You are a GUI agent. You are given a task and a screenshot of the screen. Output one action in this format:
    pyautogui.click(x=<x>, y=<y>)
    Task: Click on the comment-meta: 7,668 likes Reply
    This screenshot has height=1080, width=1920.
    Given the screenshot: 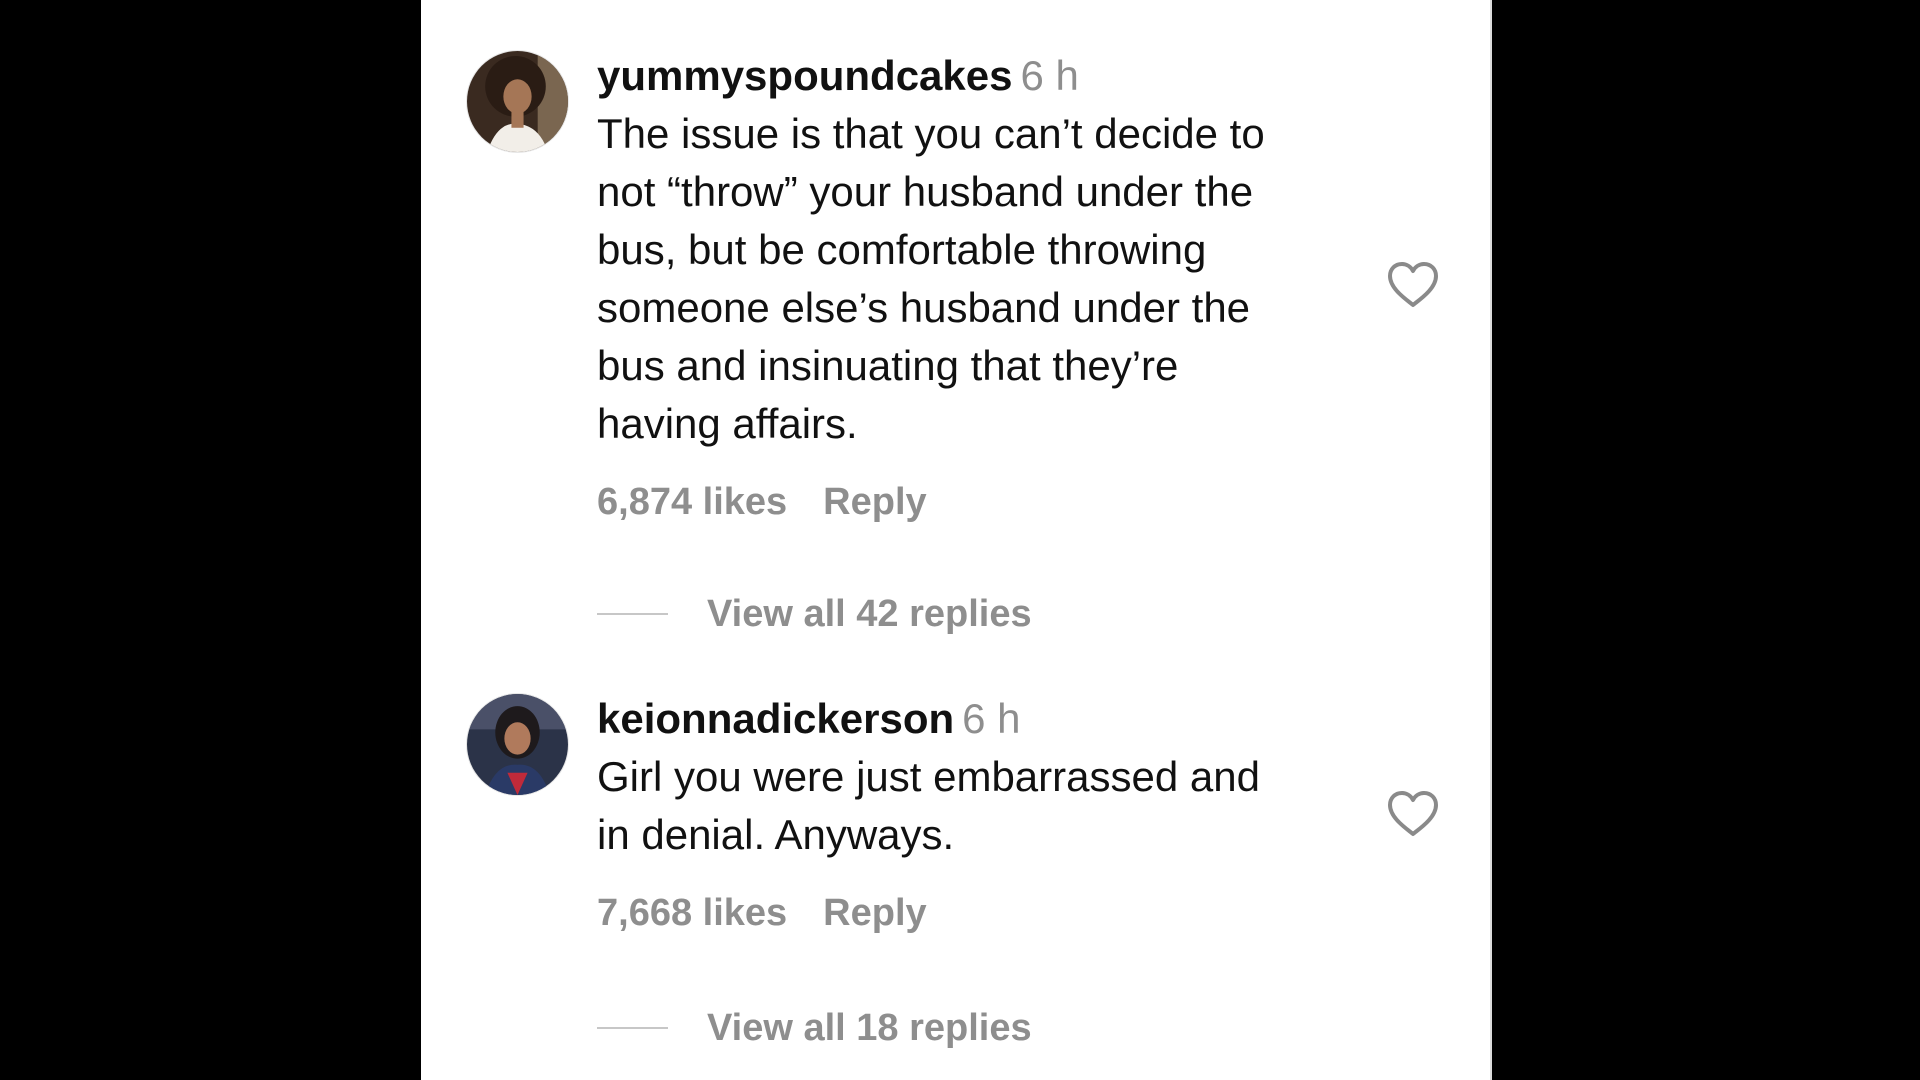 What is the action you would take?
    pyautogui.click(x=977, y=913)
    